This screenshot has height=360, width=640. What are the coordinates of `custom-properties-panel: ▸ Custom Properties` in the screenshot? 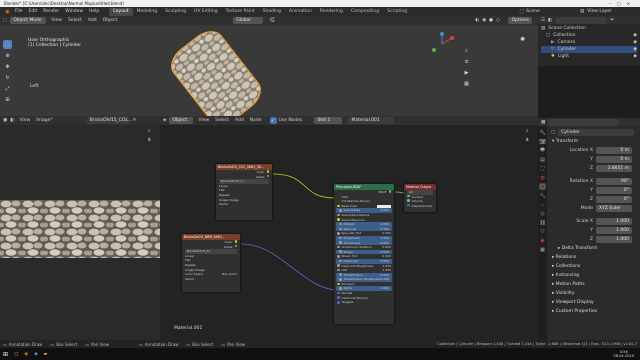 It's located at (594, 311).